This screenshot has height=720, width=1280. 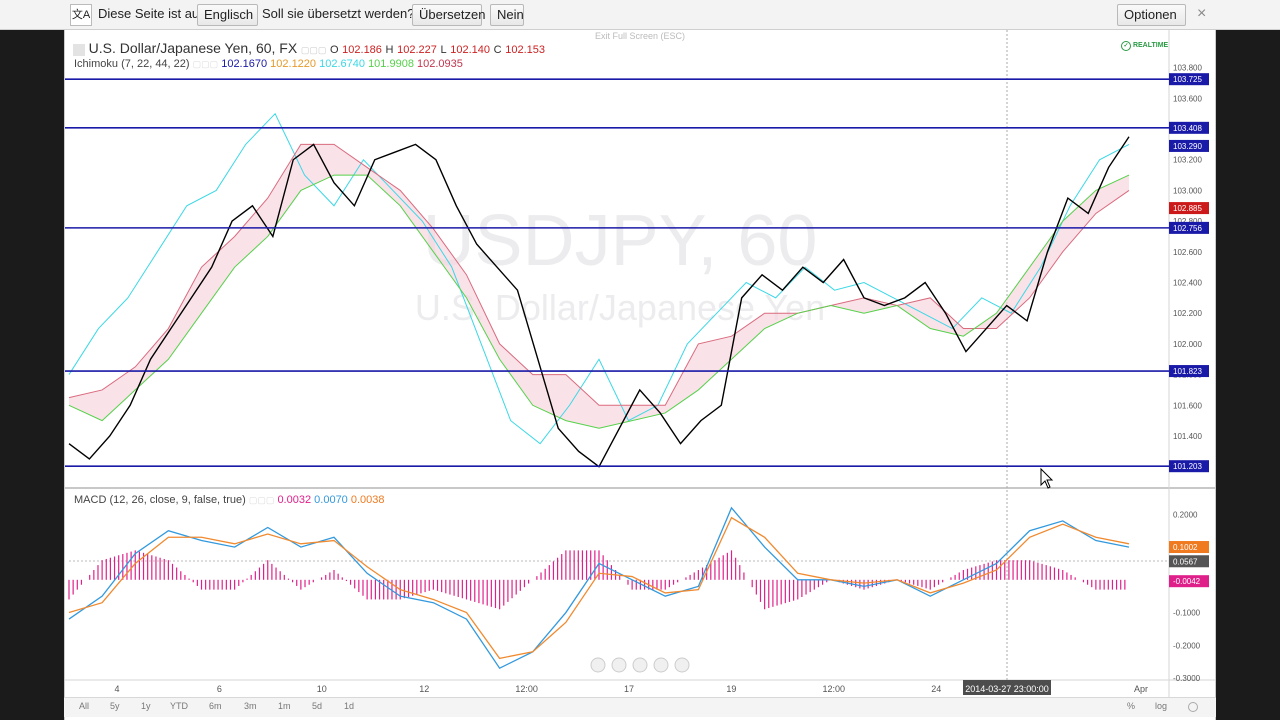 I want to click on ichimoku-label: Ichimoku (7, 22, 44, 22), so click(x=132, y=64).